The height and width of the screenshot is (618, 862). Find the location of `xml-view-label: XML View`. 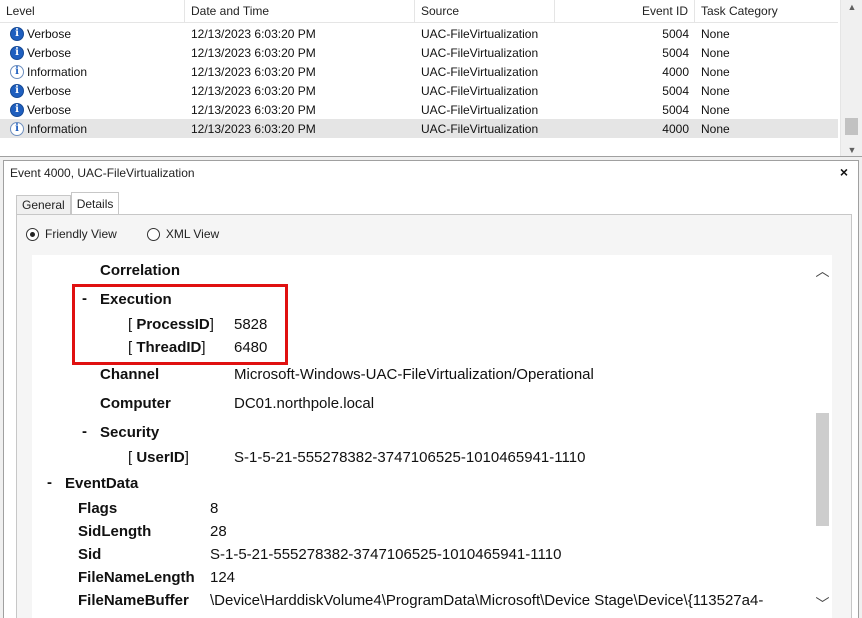

xml-view-label: XML View is located at coordinates (192, 234).